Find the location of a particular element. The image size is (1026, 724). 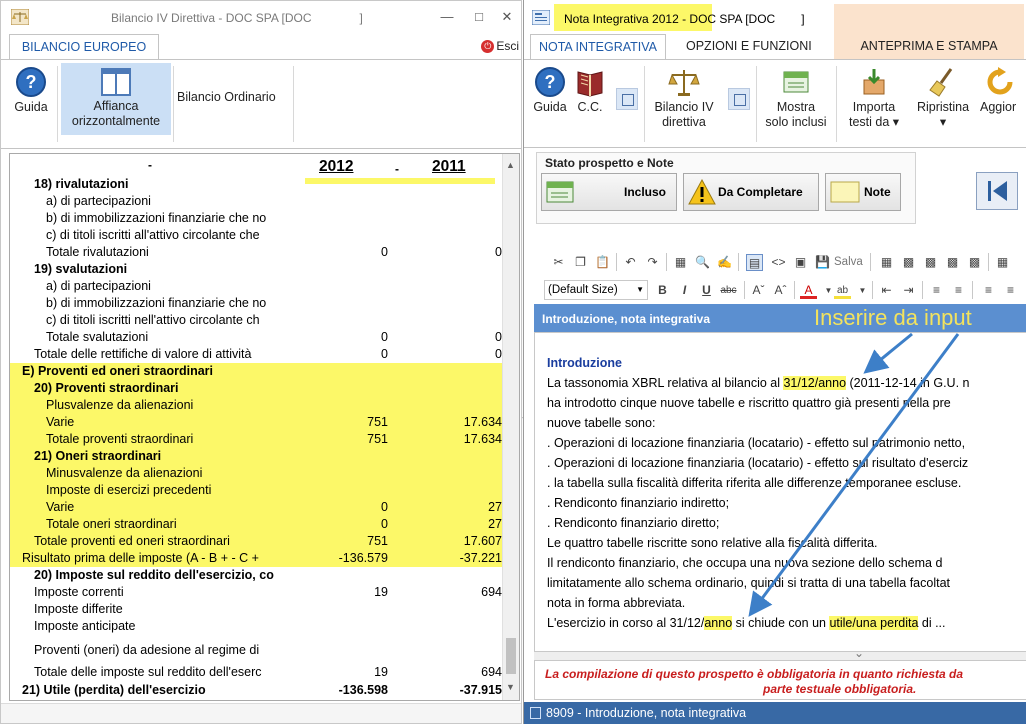

merge-cells-icon: ▩ is located at coordinates (952, 262).